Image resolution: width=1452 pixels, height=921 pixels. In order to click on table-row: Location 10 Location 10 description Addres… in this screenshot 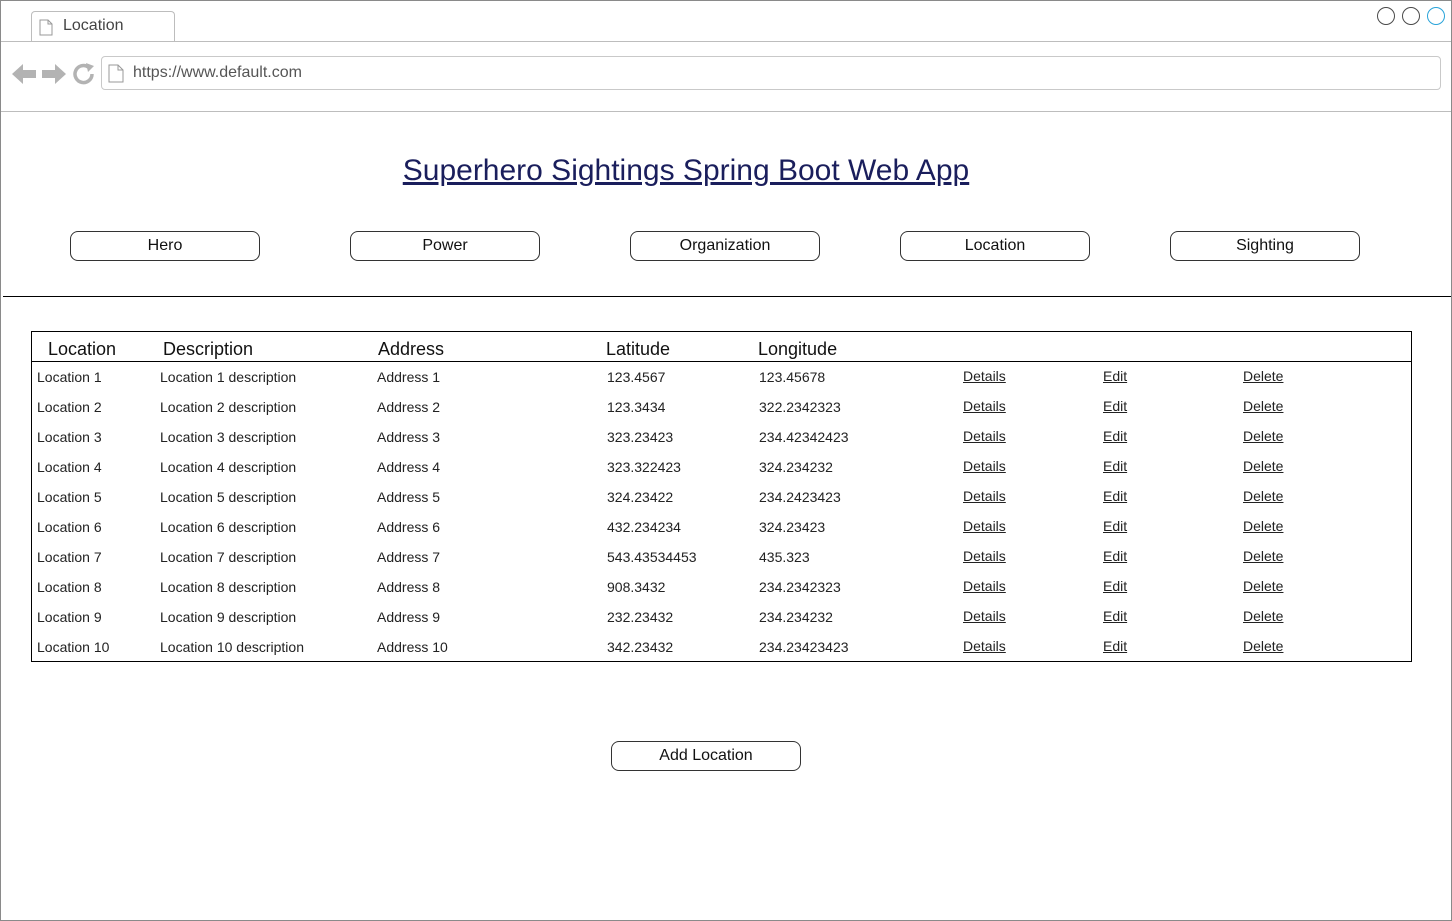, I will do `click(721, 653)`.